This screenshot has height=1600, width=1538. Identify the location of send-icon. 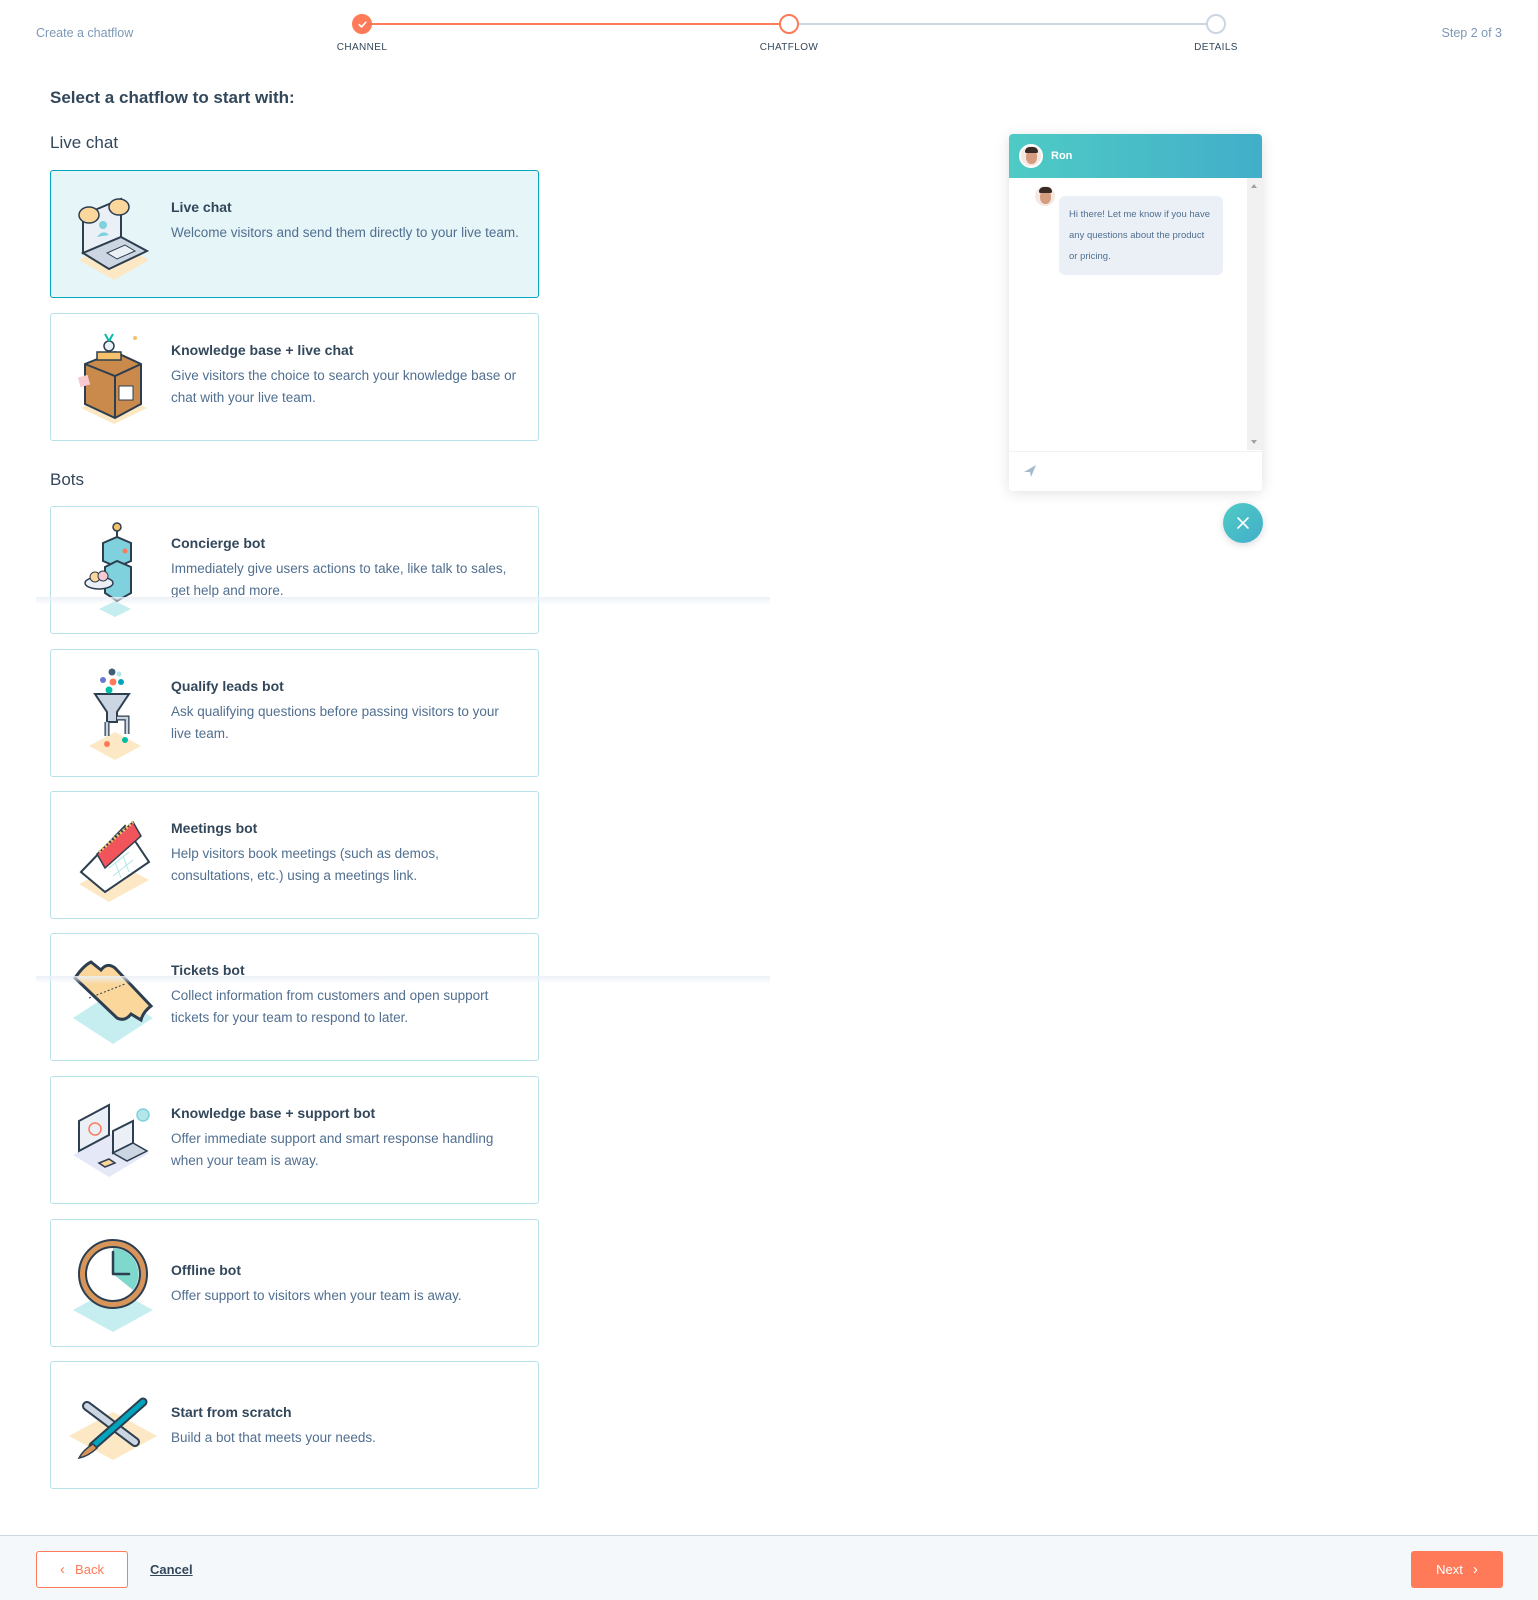
(1030, 471).